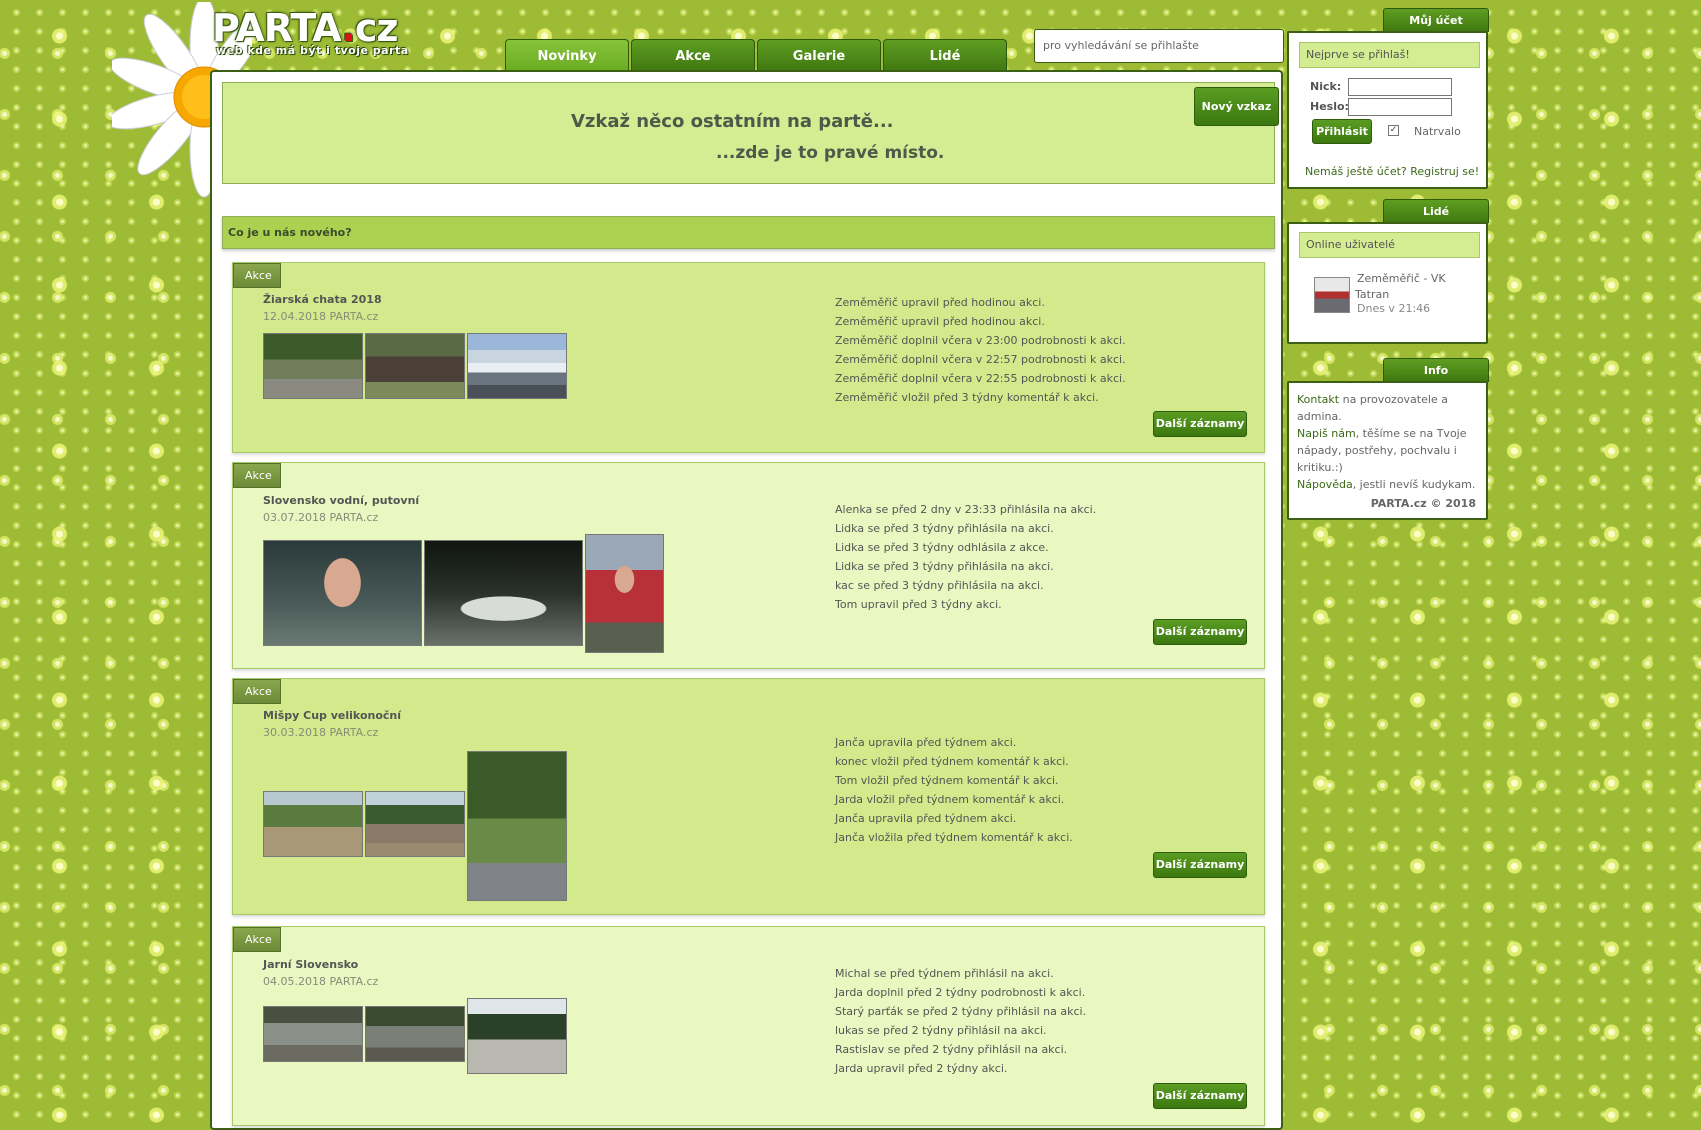 The width and height of the screenshot is (1701, 1130). I want to click on login-button: Přihlásit, so click(1342, 131).